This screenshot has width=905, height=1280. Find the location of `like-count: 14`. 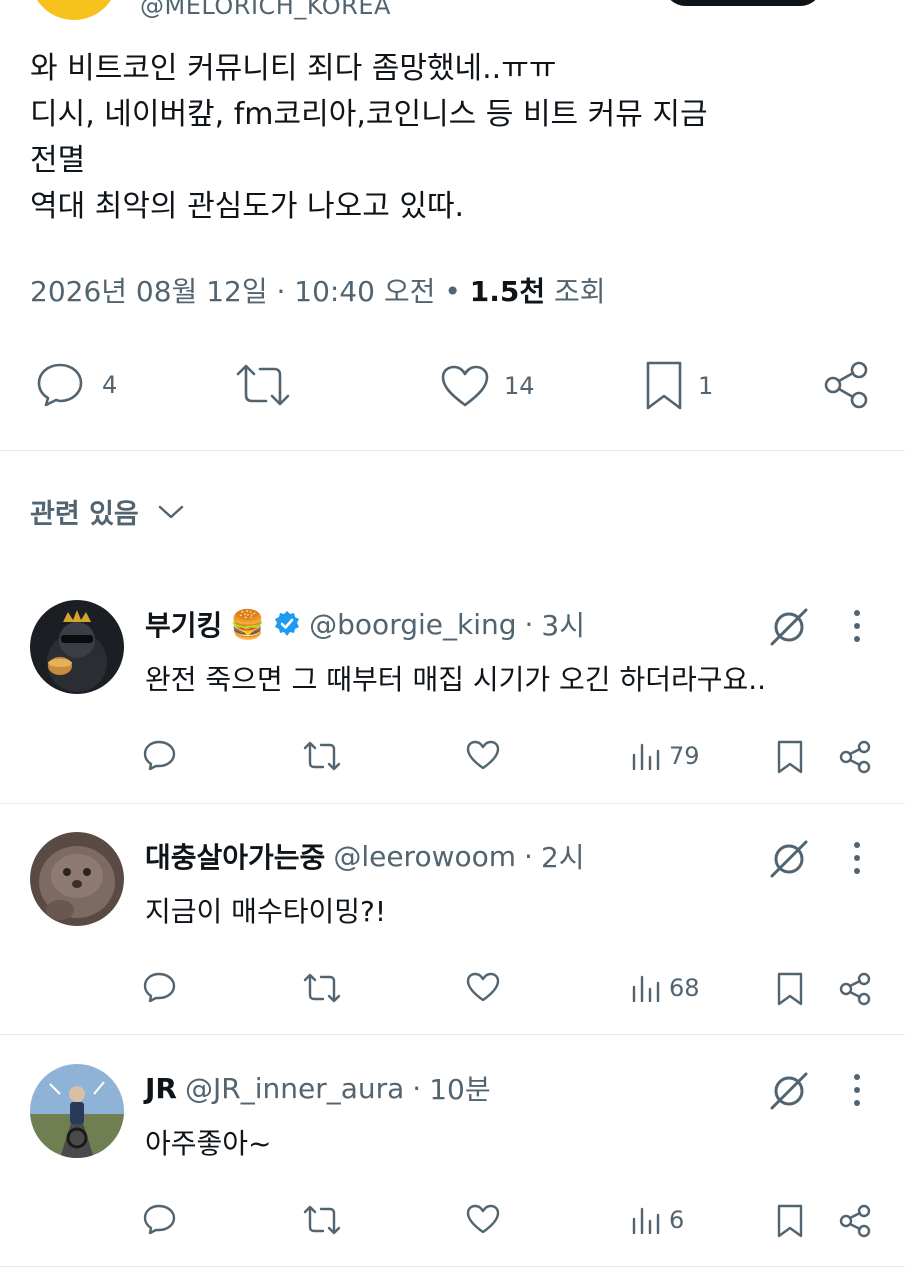

like-count: 14 is located at coordinates (519, 386).